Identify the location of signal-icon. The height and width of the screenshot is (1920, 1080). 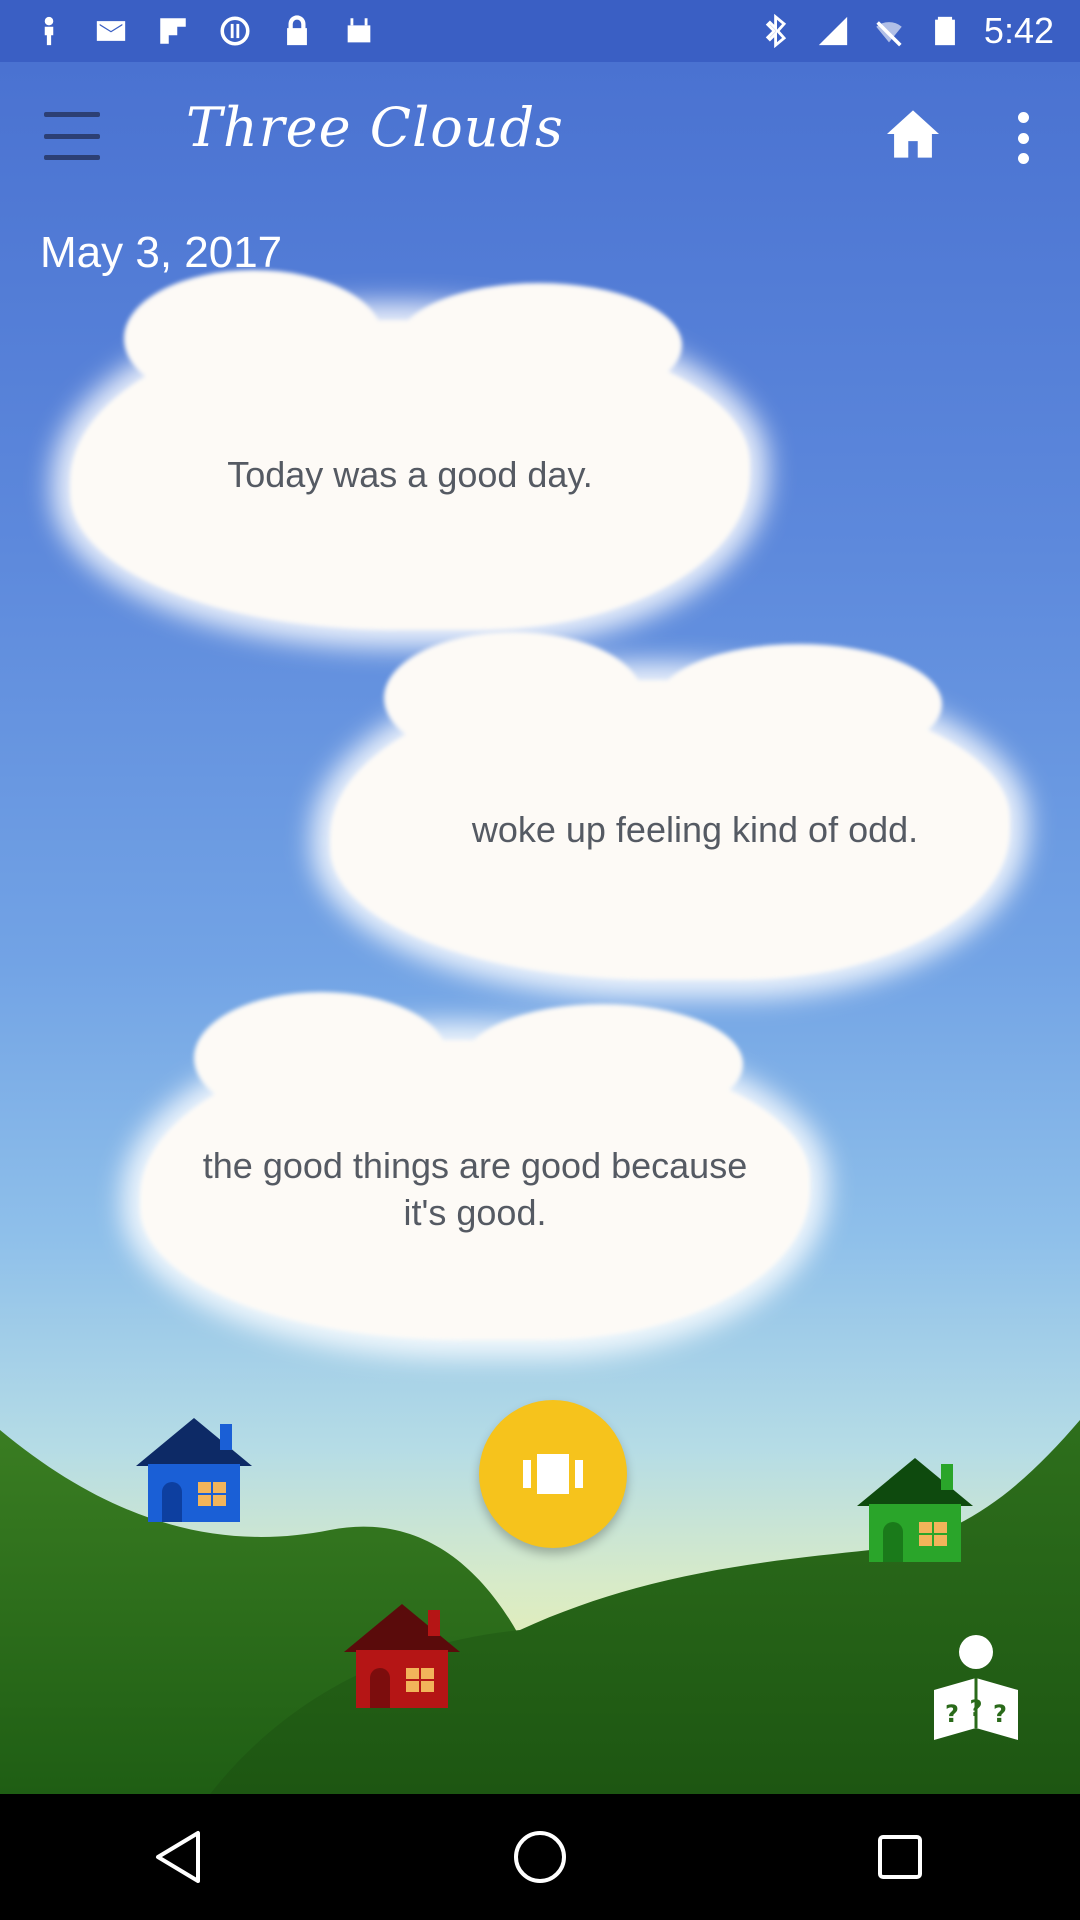
(833, 31).